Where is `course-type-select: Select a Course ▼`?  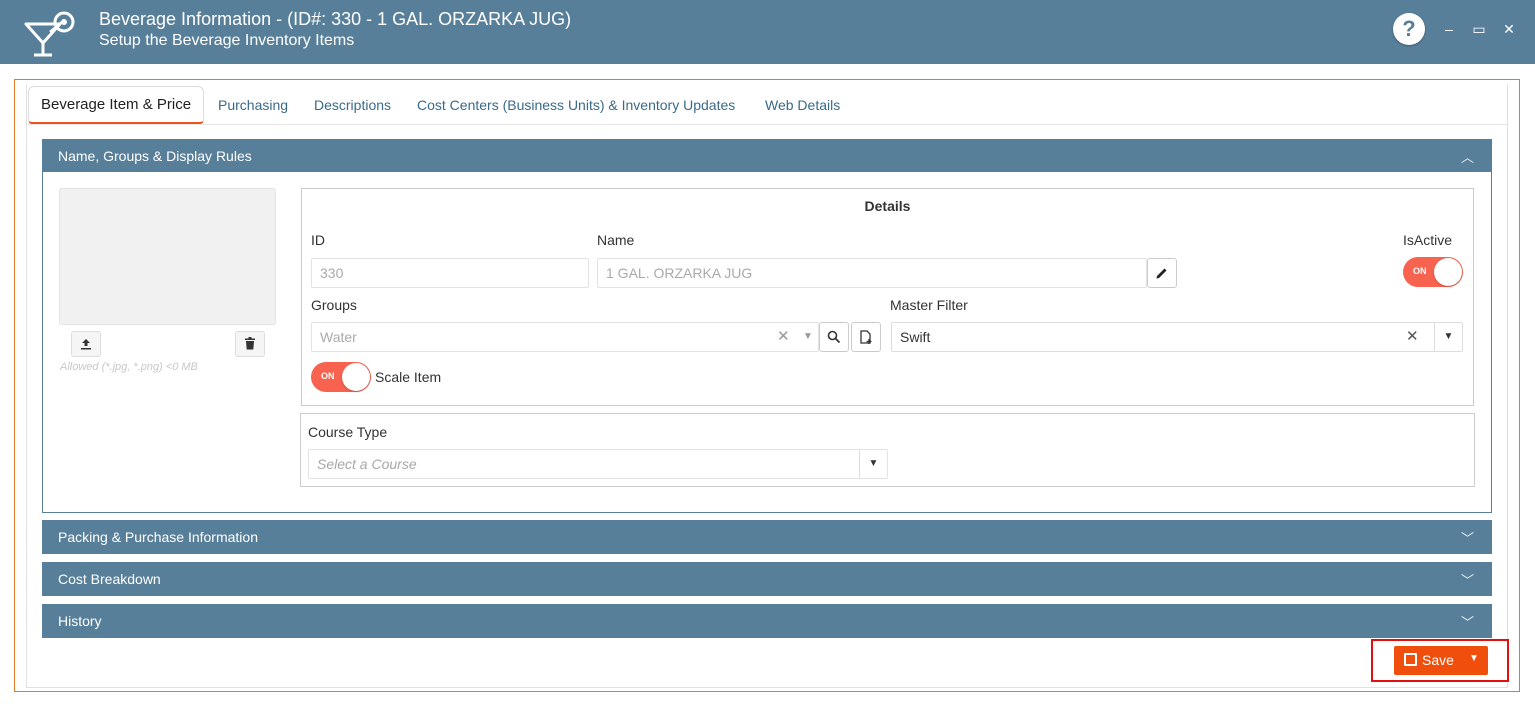 course-type-select: Select a Course ▼ is located at coordinates (598, 464).